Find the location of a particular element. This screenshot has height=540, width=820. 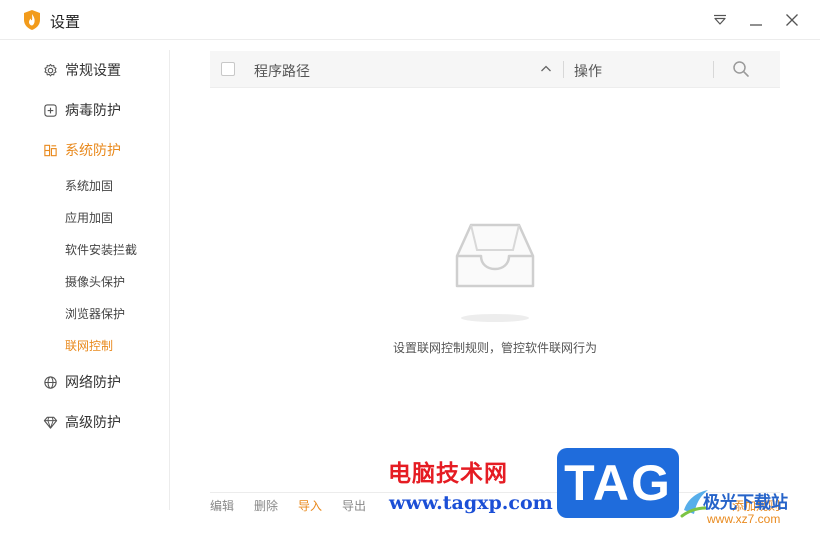

sidebar-subitem-network-control: 联网控制 is located at coordinates (89, 346).